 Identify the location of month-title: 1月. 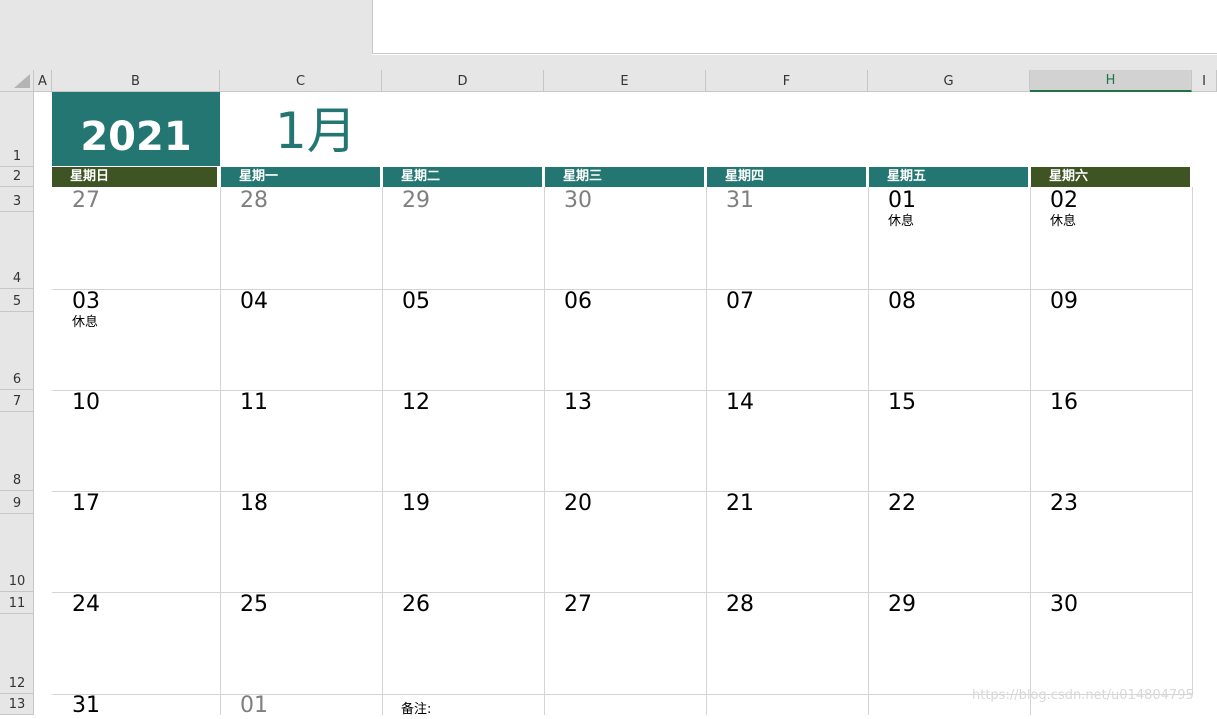
(316, 131).